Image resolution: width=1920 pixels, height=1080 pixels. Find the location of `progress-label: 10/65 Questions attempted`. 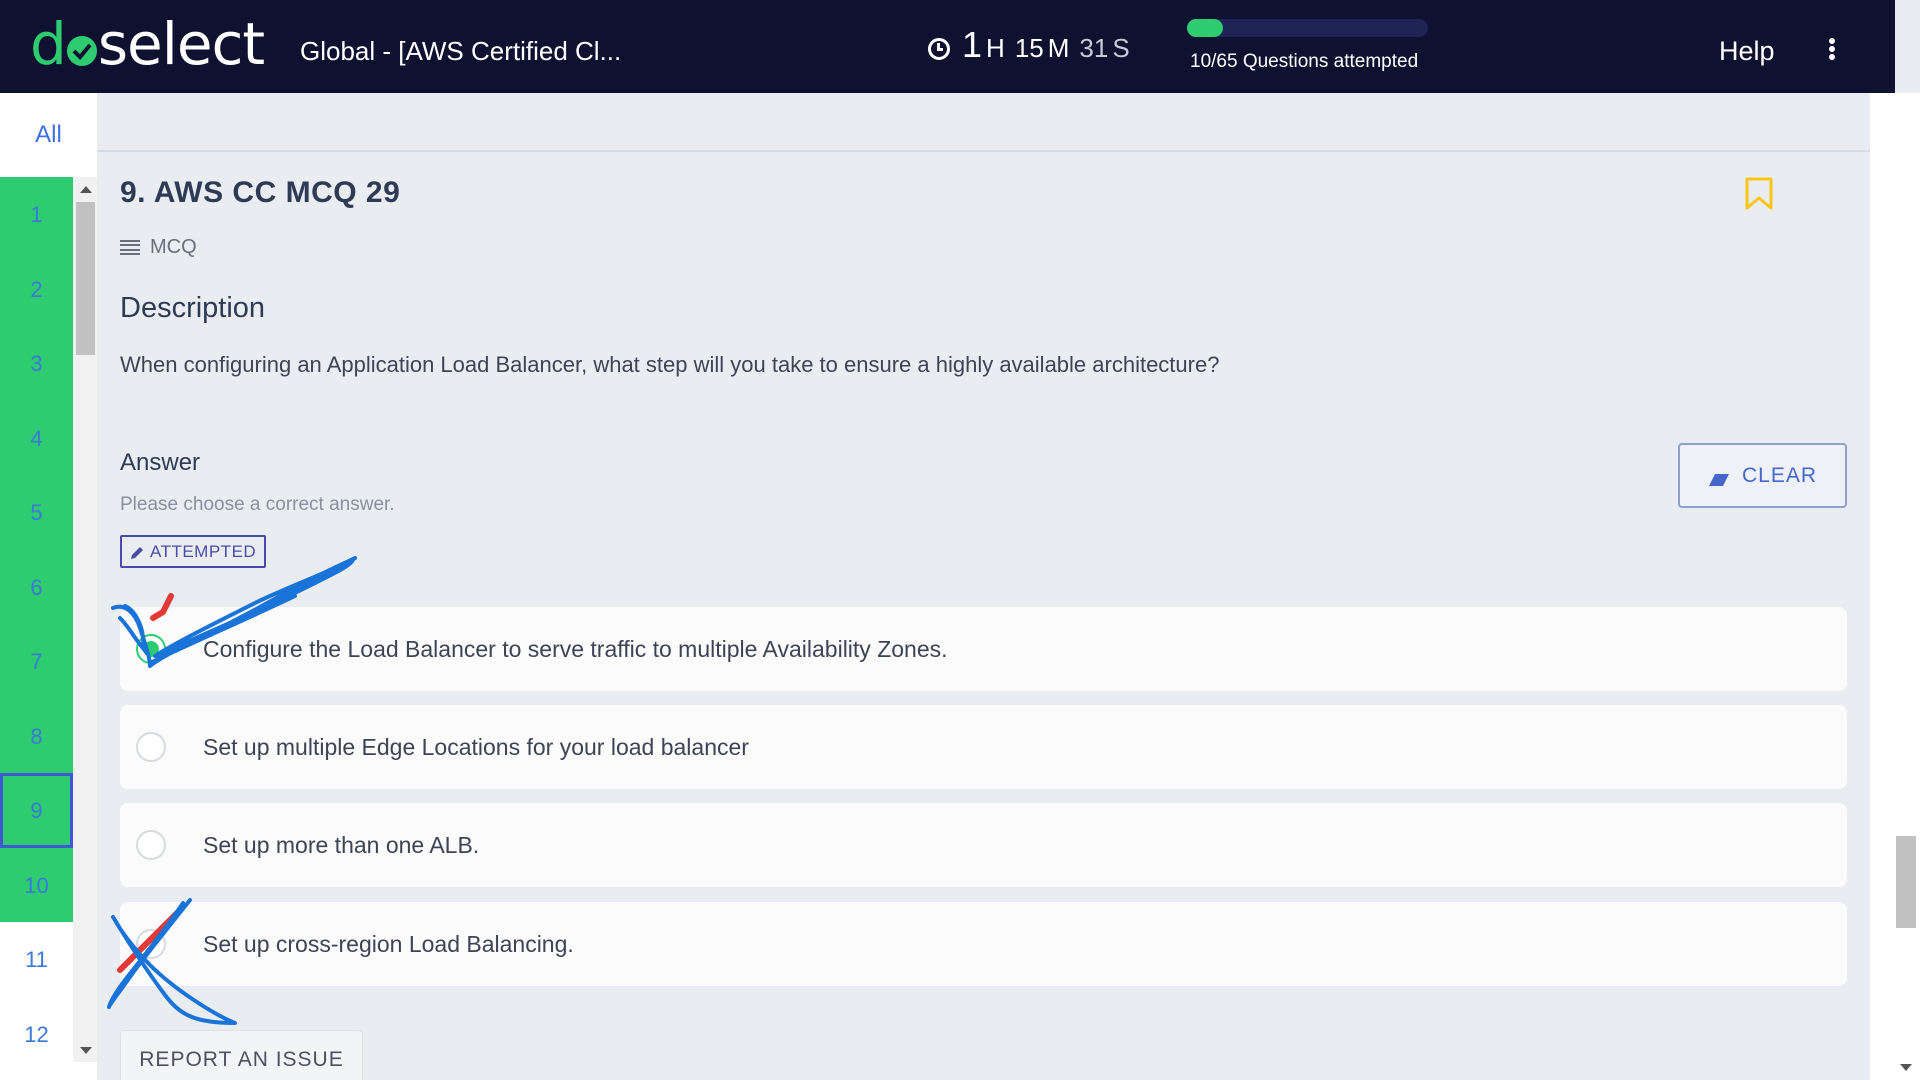

progress-label: 10/65 Questions attempted is located at coordinates (1304, 61).